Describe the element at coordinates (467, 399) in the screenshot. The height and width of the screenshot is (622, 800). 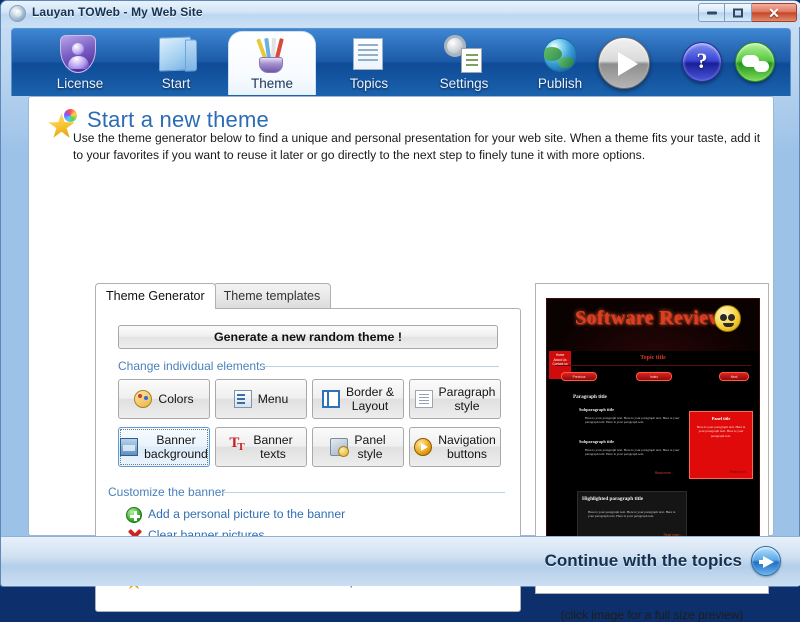
I see `button-paragraph-style-label: Paragraph style` at that location.